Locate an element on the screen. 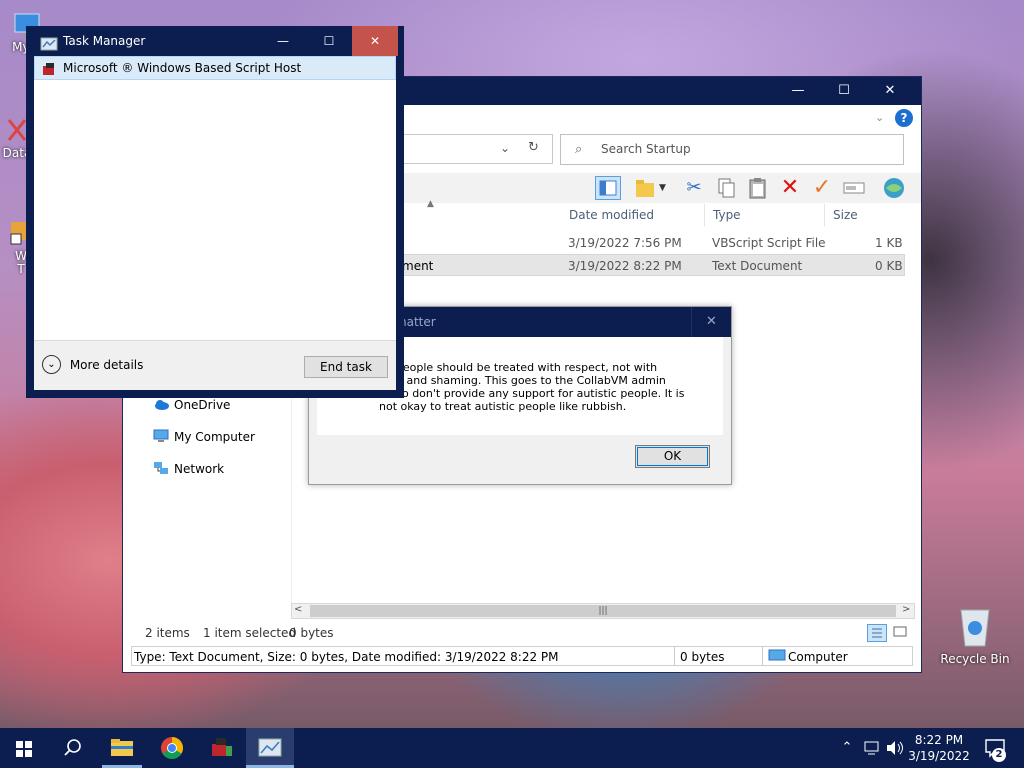 This screenshot has width=1024, height=768. taskbar-script-host is located at coordinates (222, 748).